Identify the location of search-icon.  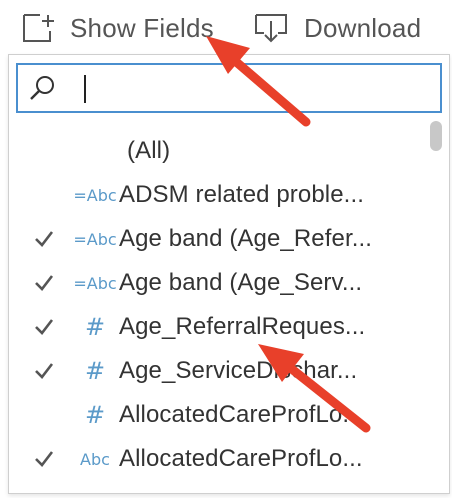
(42, 88).